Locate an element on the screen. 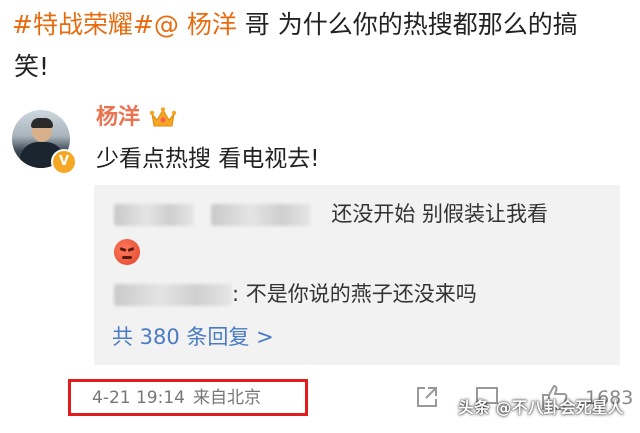 This screenshot has height=433, width=640. sub-reply-2: : 不是你说的燕子还没来吗 is located at coordinates (295, 294).